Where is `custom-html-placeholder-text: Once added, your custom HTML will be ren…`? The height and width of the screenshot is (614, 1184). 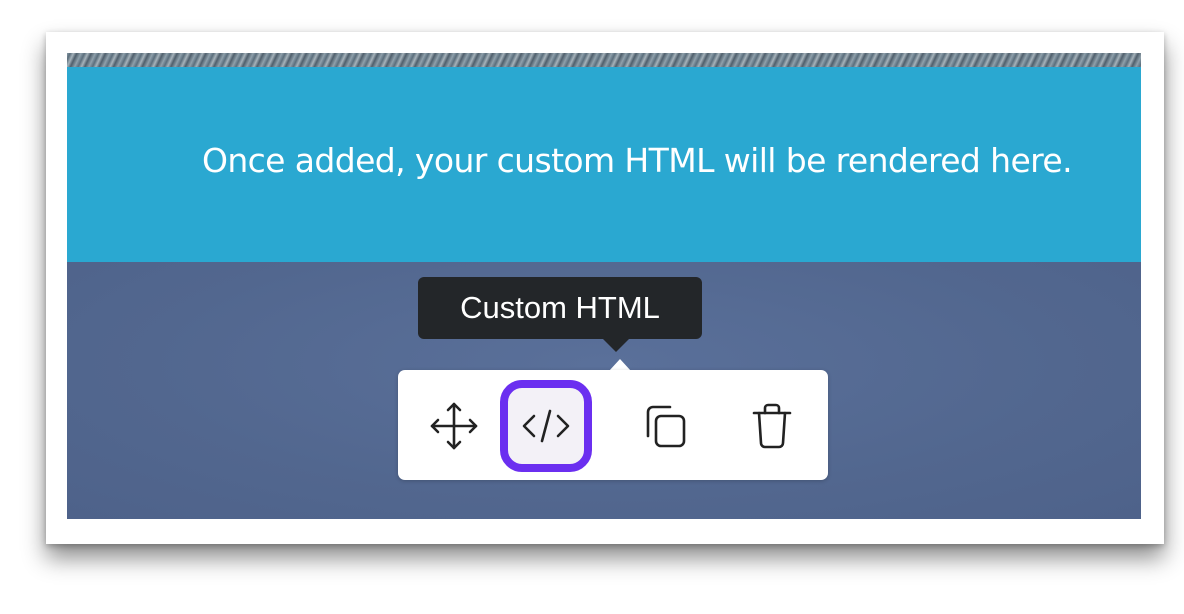 custom-html-placeholder-text: Once added, your custom HTML will be ren… is located at coordinates (637, 160).